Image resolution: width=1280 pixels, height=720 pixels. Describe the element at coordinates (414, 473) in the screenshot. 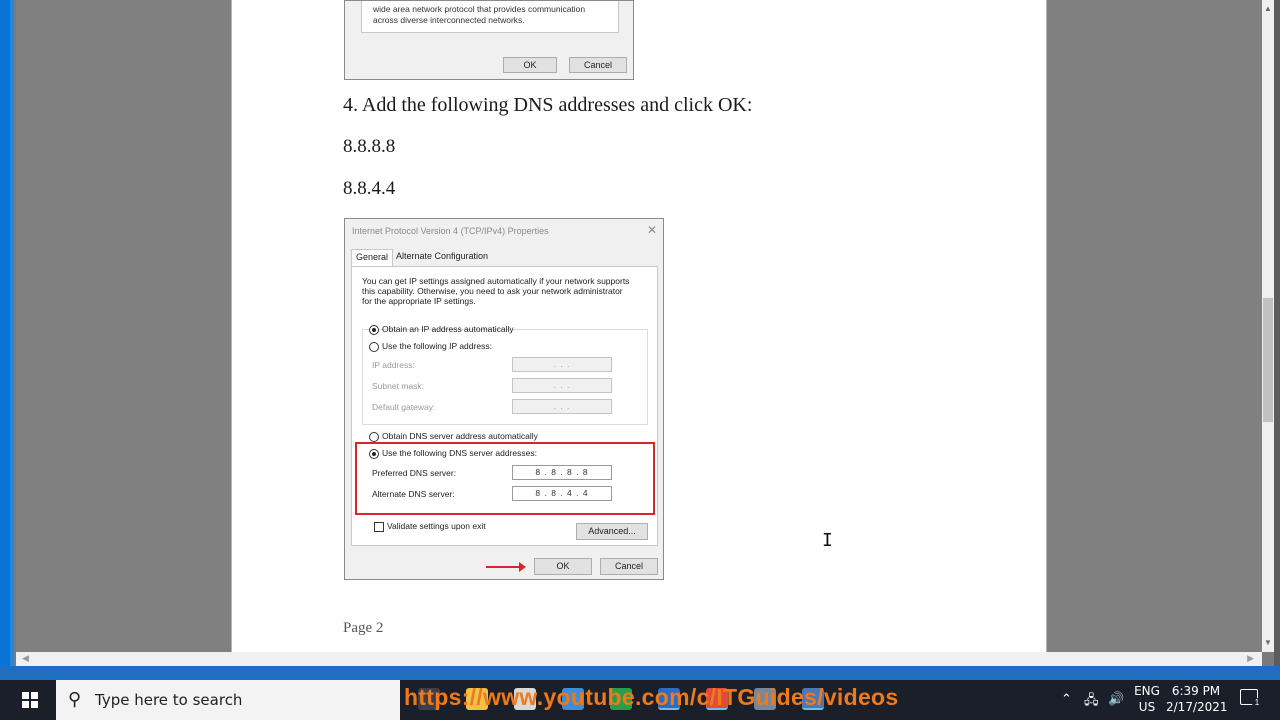

I see `preferred-dns-label: Preferred DNS server:` at that location.